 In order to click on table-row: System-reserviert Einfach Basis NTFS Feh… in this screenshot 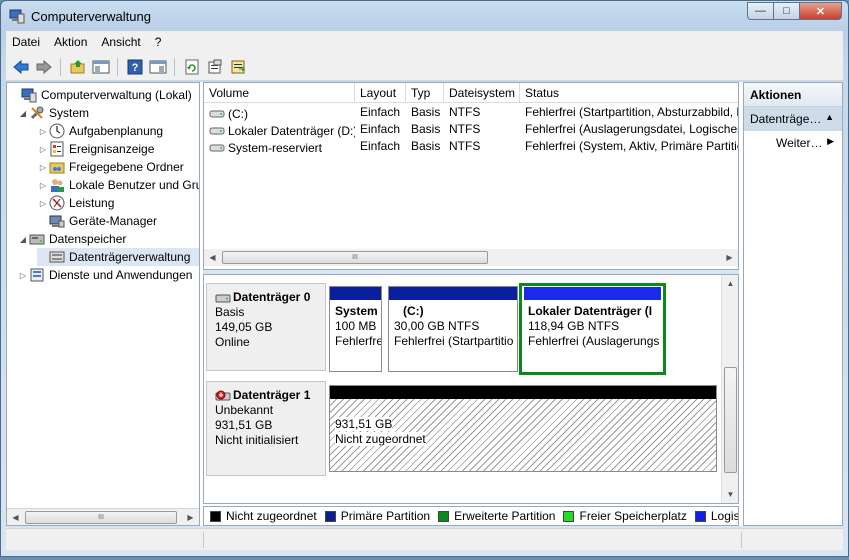, I will do `click(471, 147)`.